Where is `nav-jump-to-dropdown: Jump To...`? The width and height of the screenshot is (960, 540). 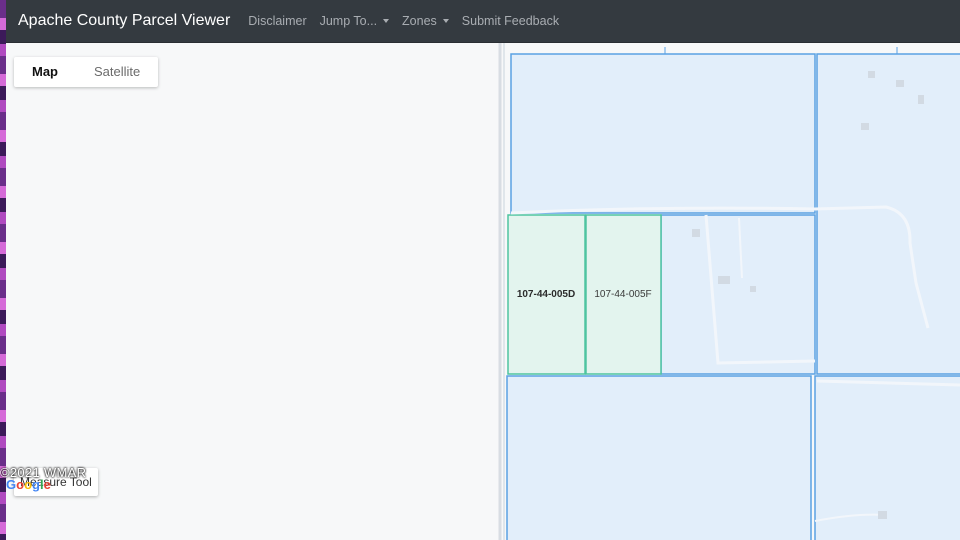 nav-jump-to-dropdown: Jump To... is located at coordinates (354, 21).